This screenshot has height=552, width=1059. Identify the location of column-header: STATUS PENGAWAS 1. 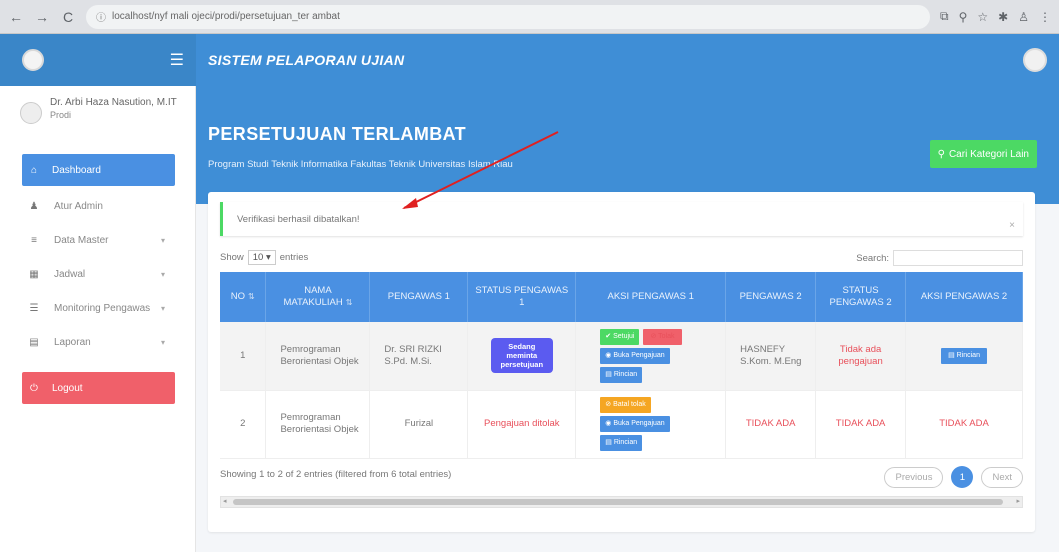
(522, 297).